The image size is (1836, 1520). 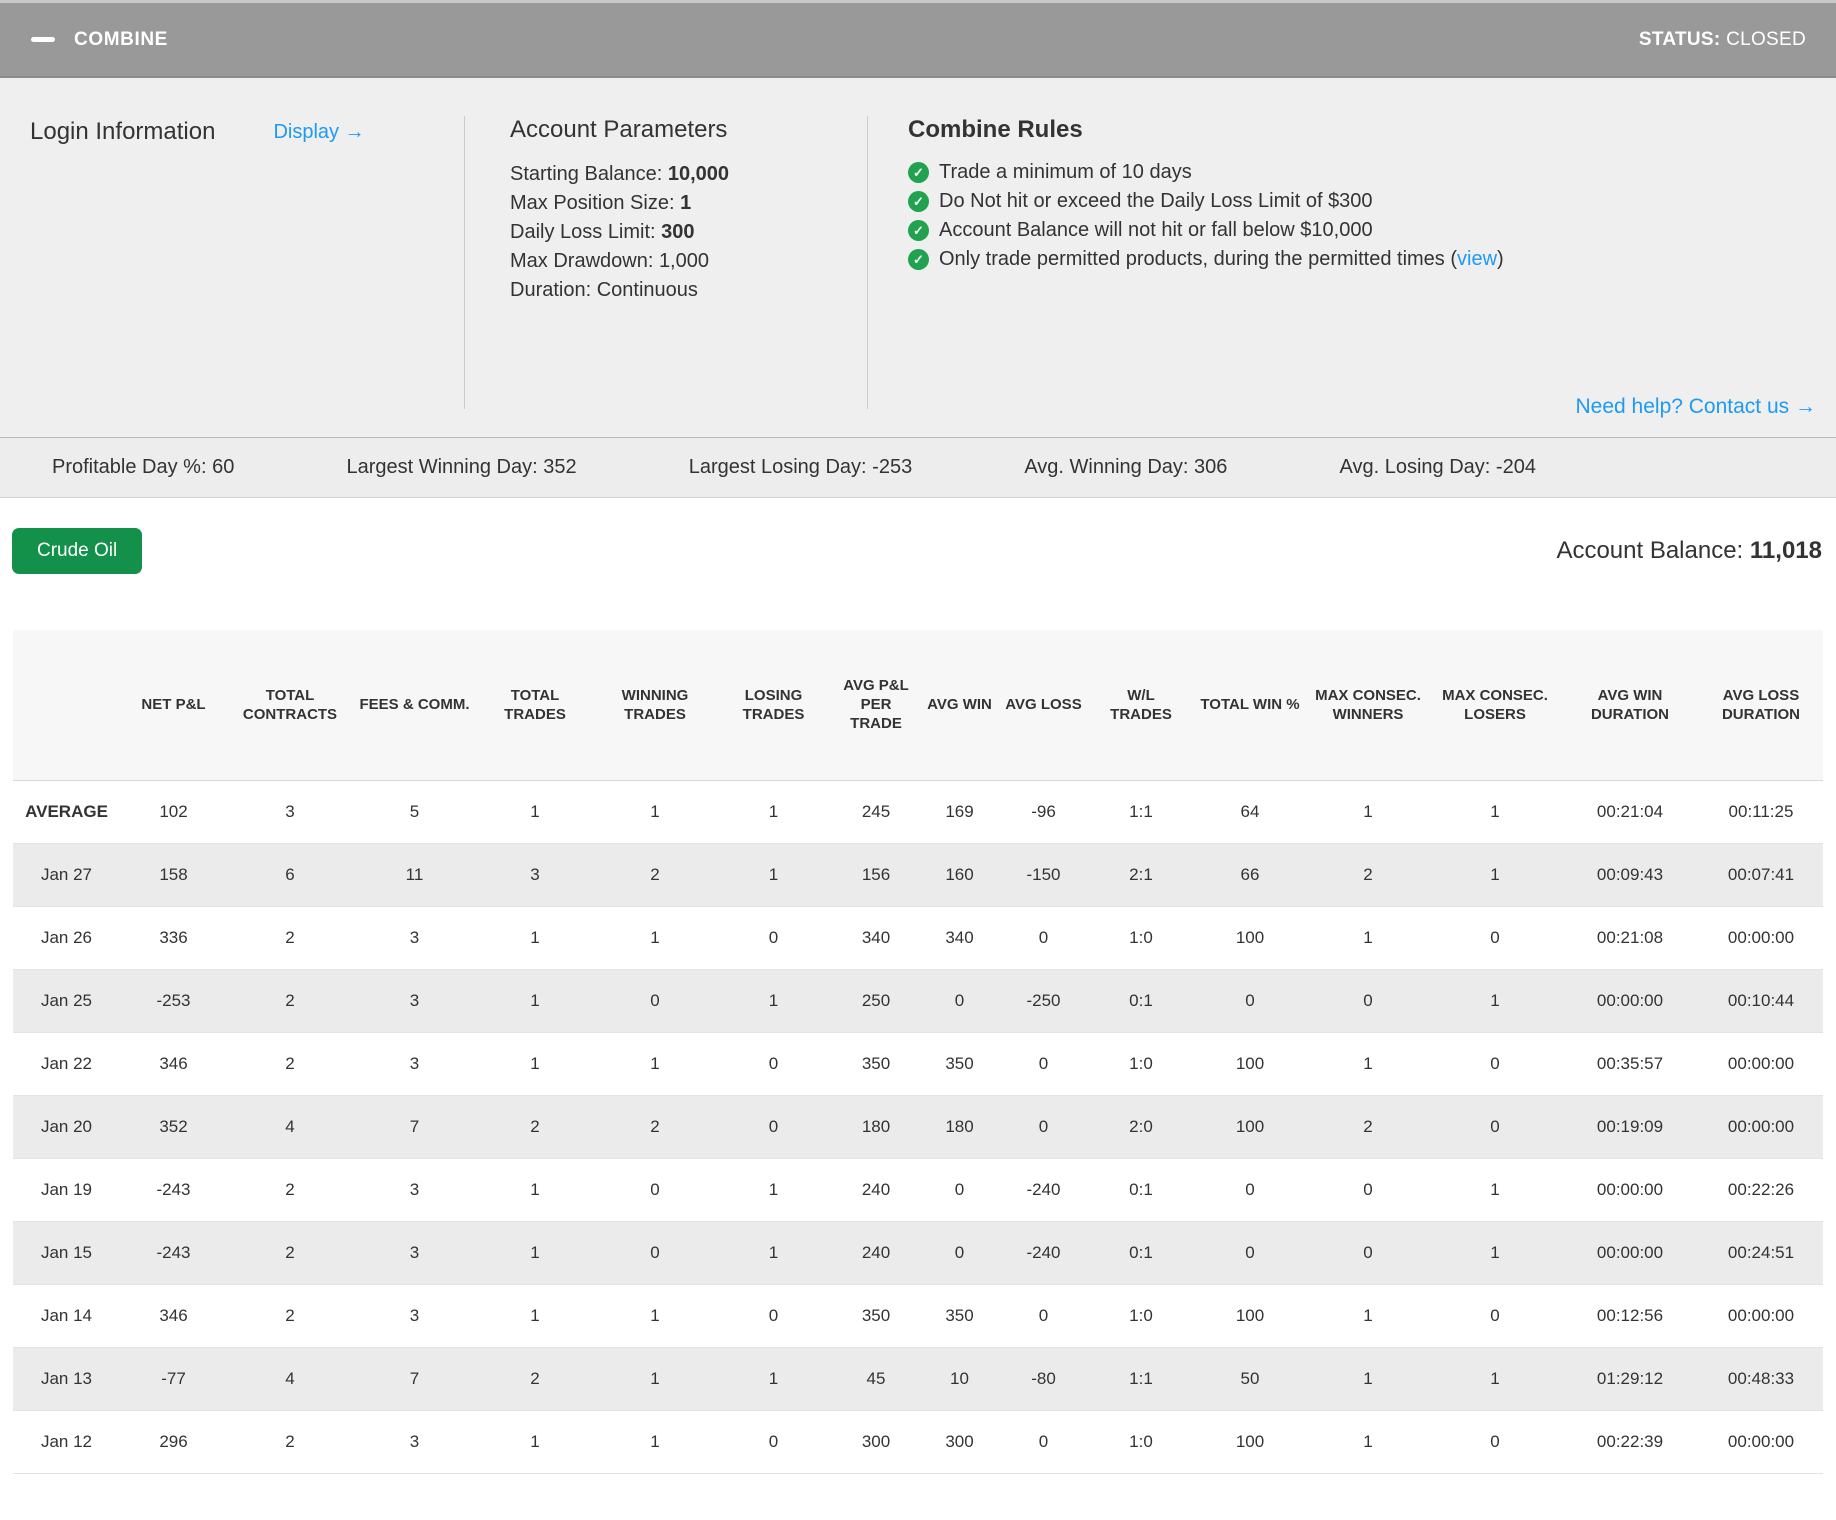 What do you see at coordinates (773, 705) in the screenshot?
I see `column-header: LOSING TRADES` at bounding box center [773, 705].